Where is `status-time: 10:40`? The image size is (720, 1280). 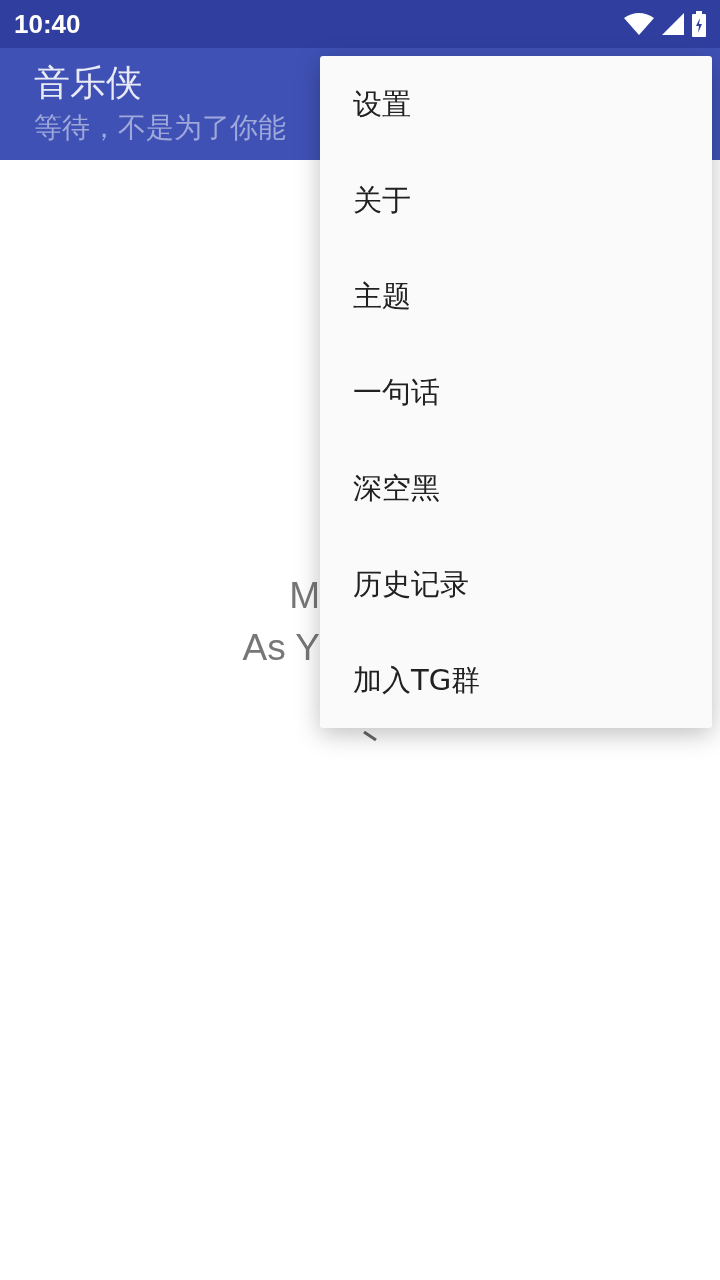 status-time: 10:40 is located at coordinates (47, 24).